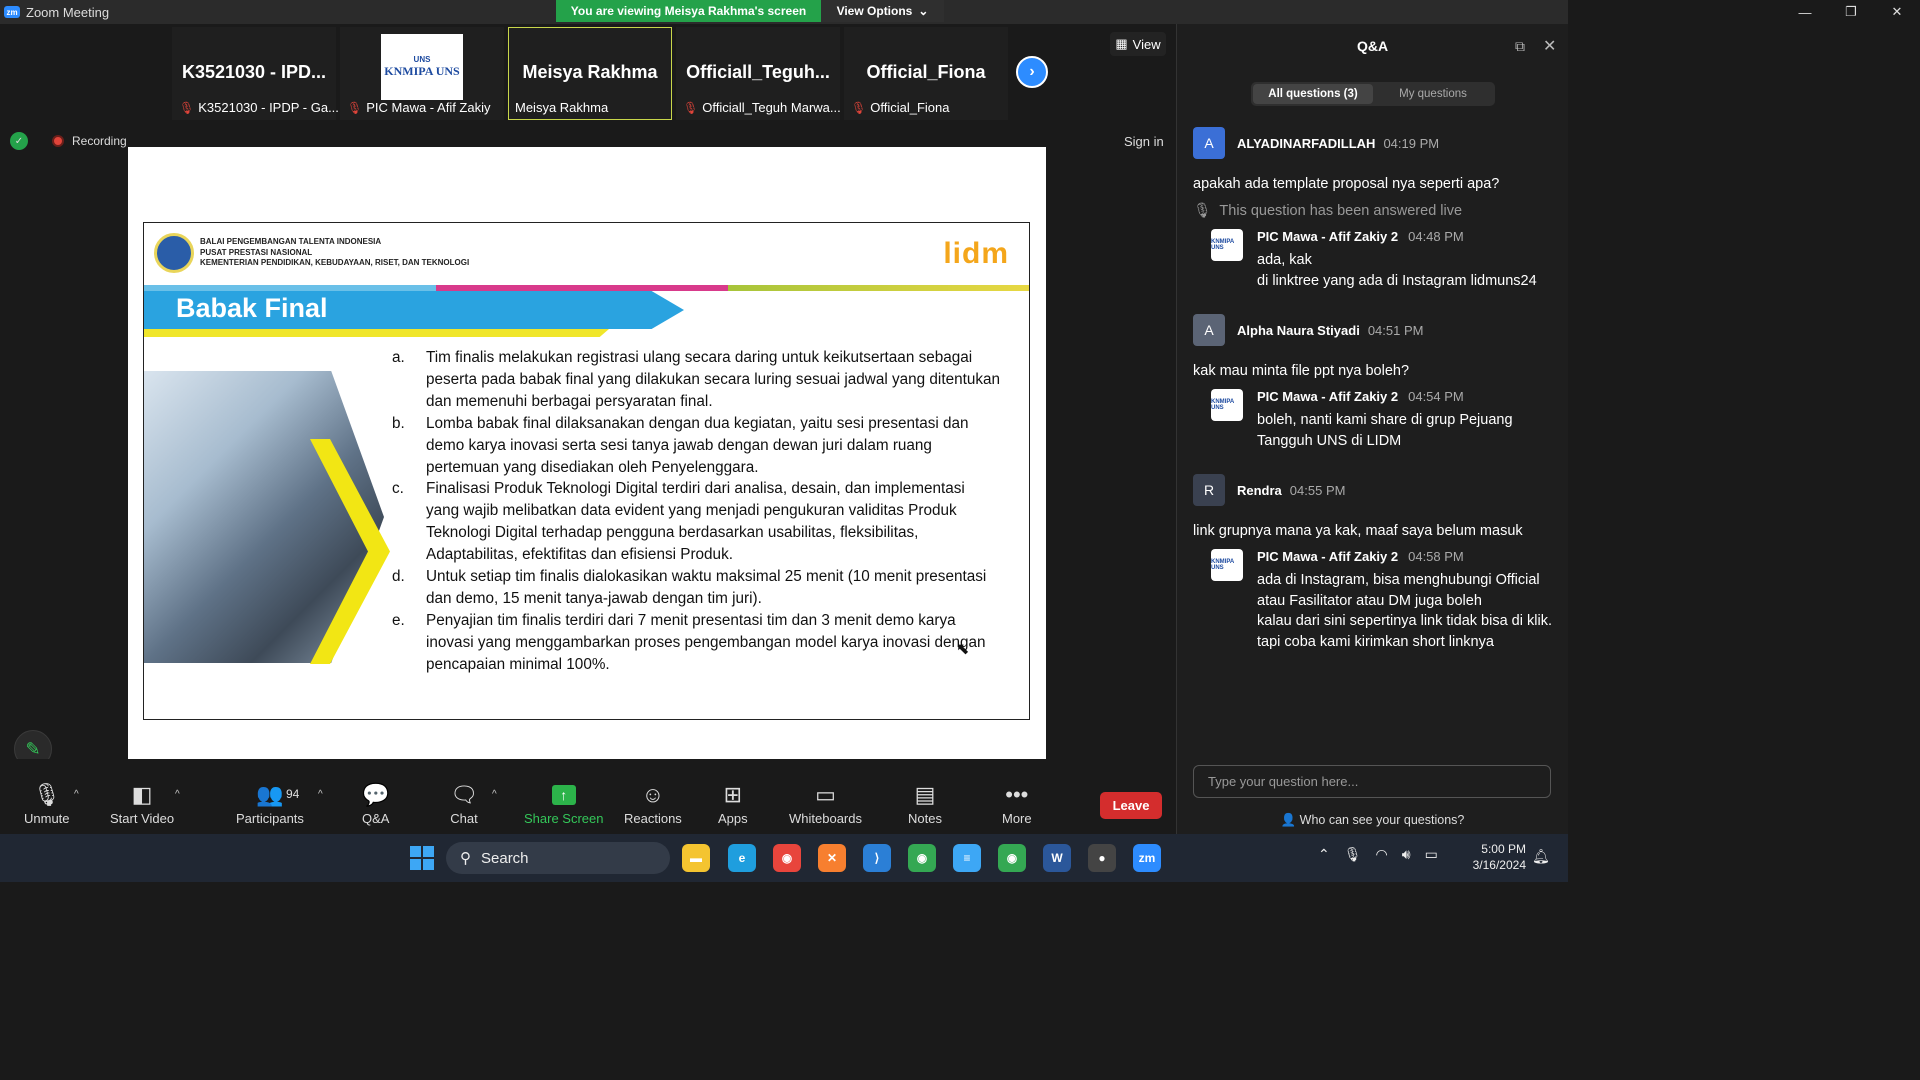  What do you see at coordinates (376, 794) in the screenshot?
I see `qa-icon: 💬` at bounding box center [376, 794].